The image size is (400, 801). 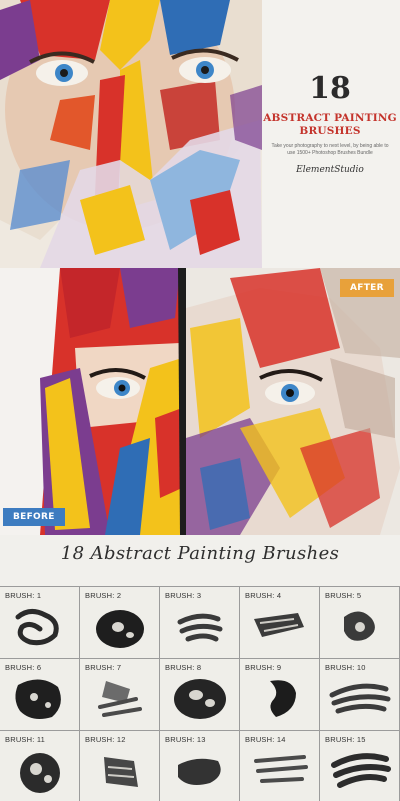 I want to click on brush-cell-15: BRUSH: 15, so click(x=360, y=766).